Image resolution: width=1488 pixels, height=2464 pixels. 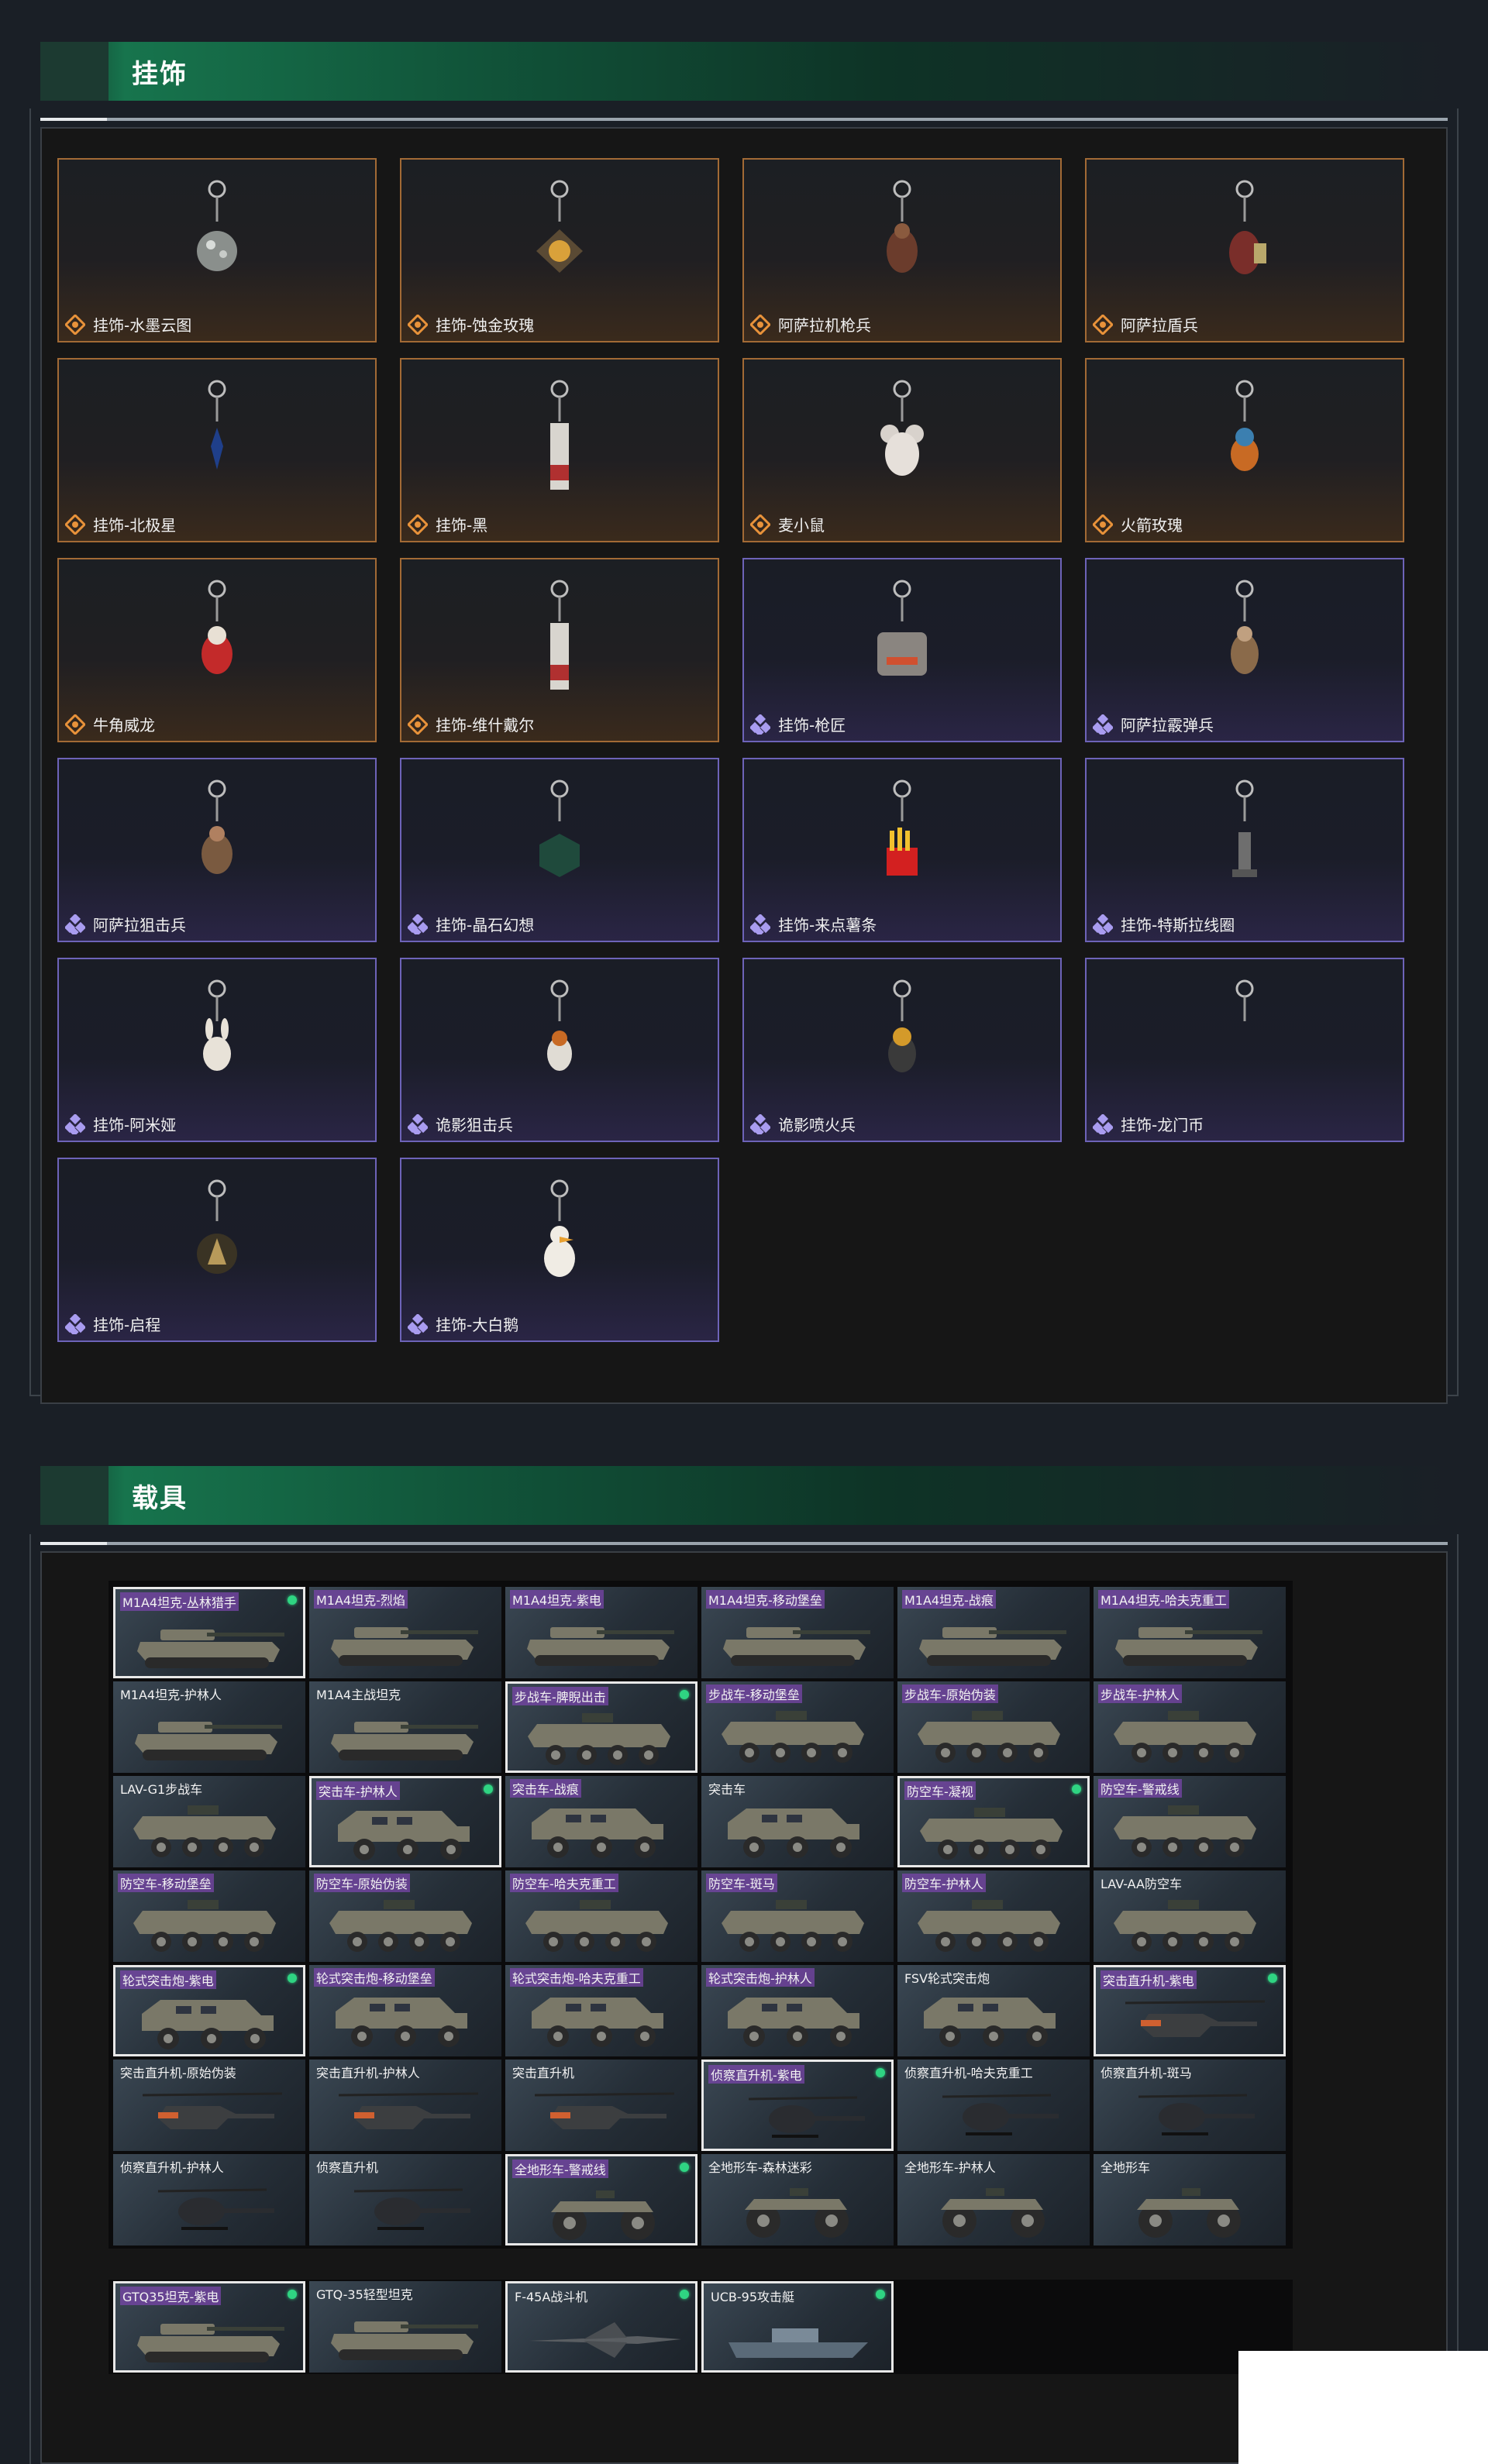 What do you see at coordinates (209, 2105) in the screenshot?
I see `vehicle-cell: 突击直升机-原始伪装` at bounding box center [209, 2105].